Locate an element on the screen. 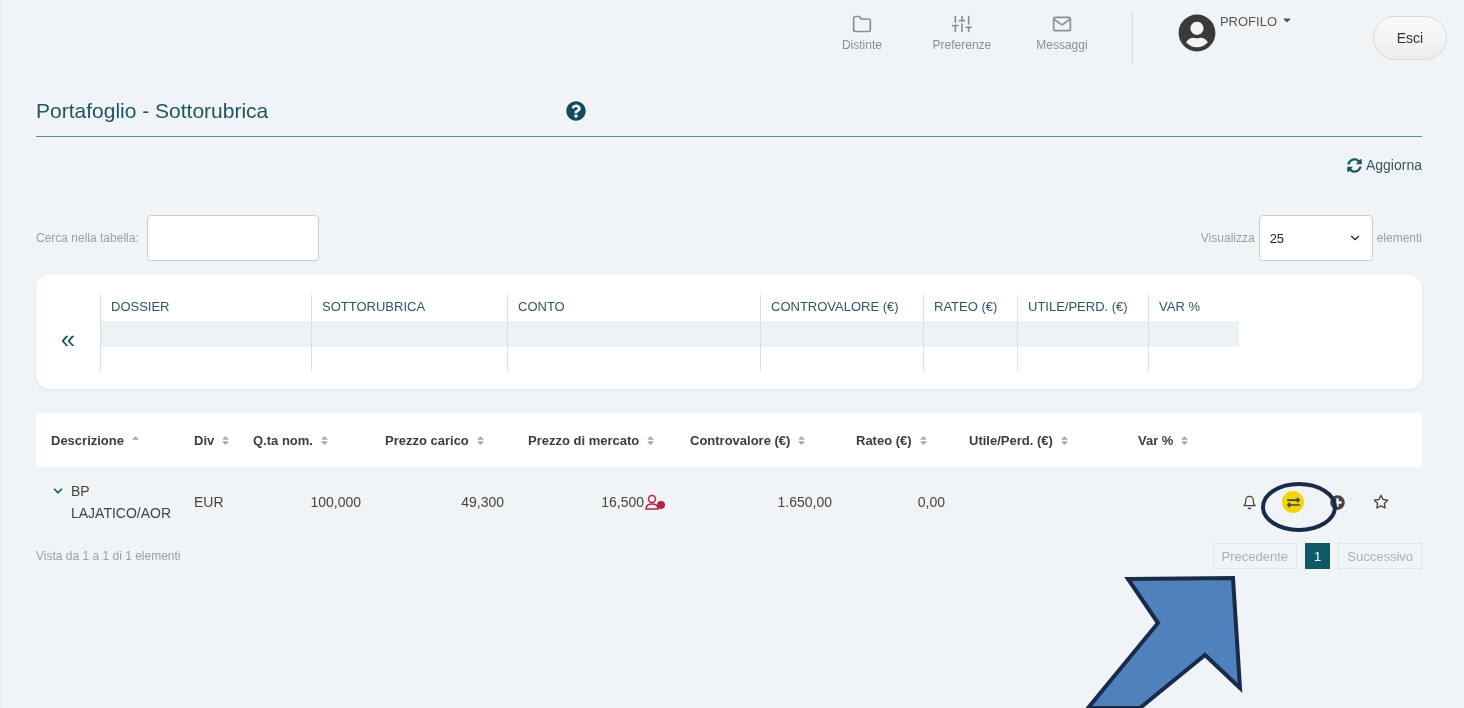 This screenshot has width=1464, height=708. column-header: Prezzo carico is located at coordinates (456, 440).